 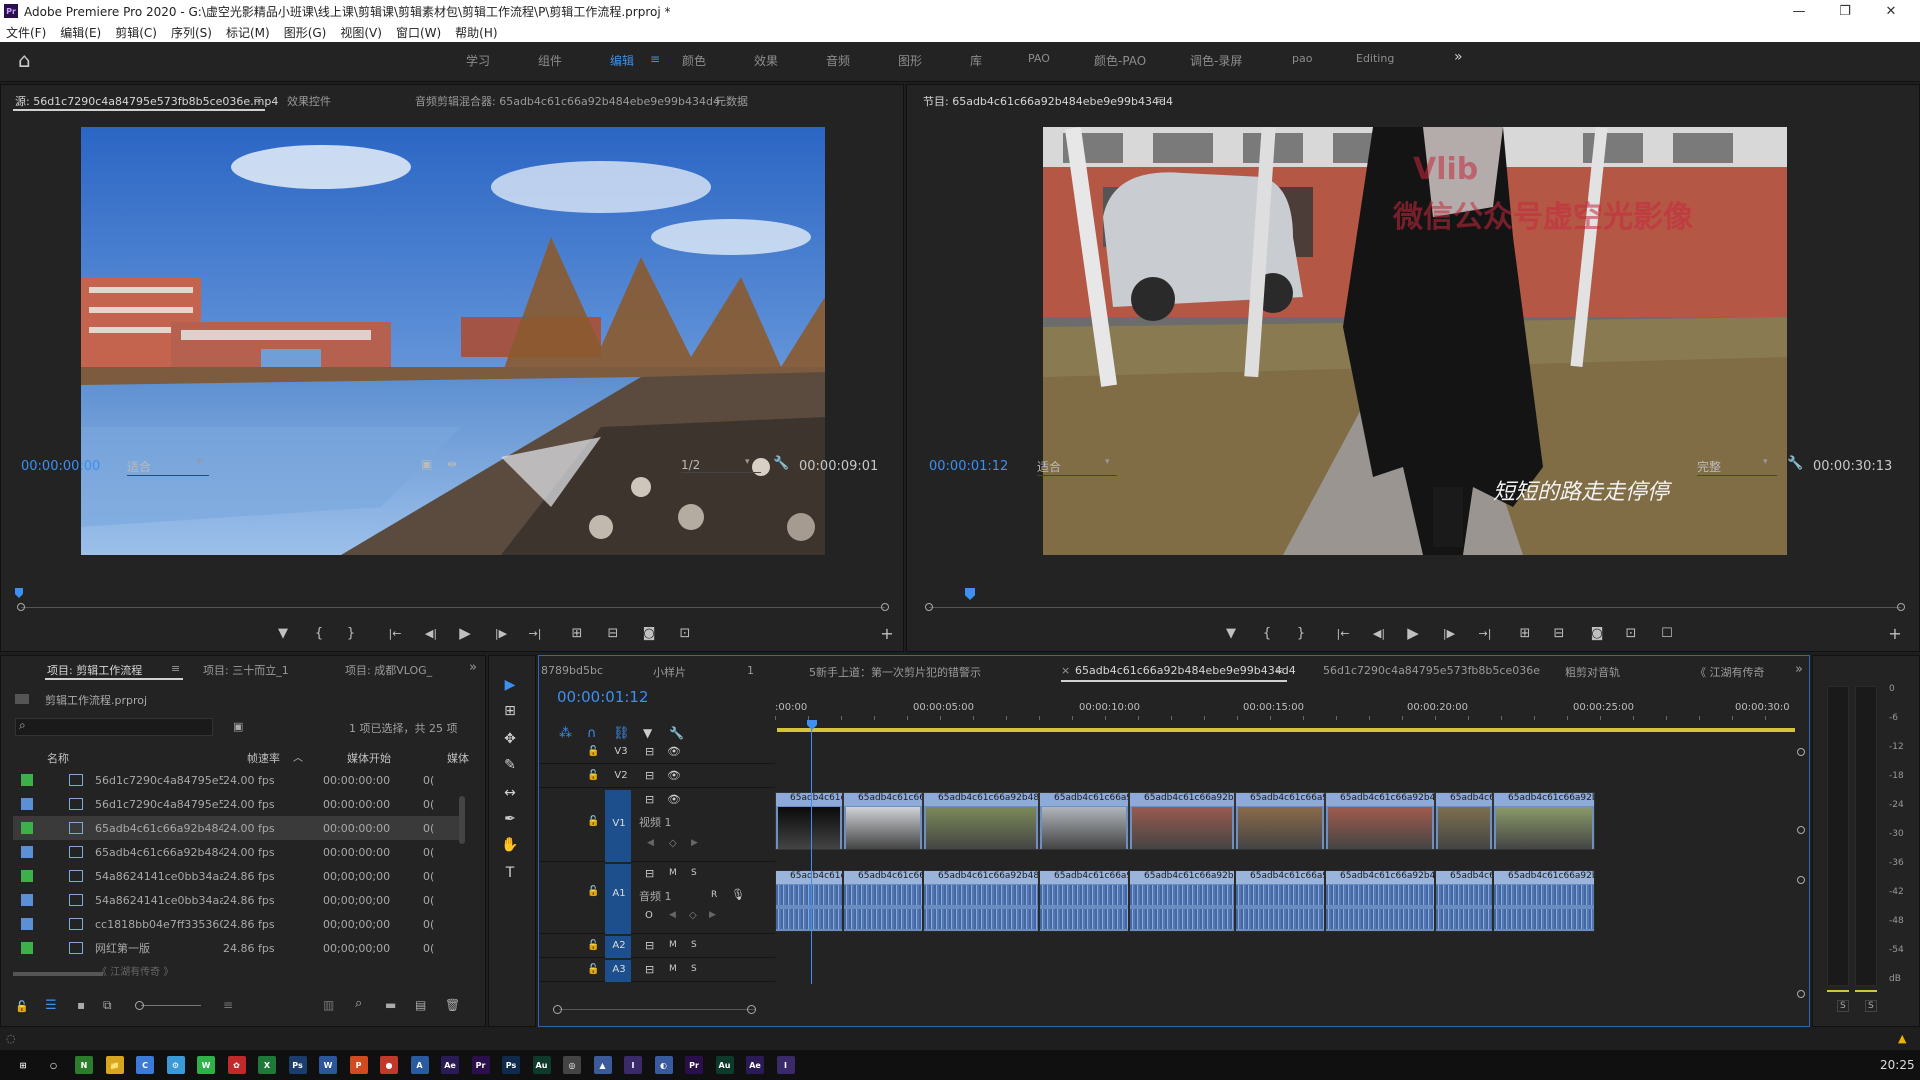 What do you see at coordinates (1379, 633) in the screenshot?
I see `step-back-button: ◀|` at bounding box center [1379, 633].